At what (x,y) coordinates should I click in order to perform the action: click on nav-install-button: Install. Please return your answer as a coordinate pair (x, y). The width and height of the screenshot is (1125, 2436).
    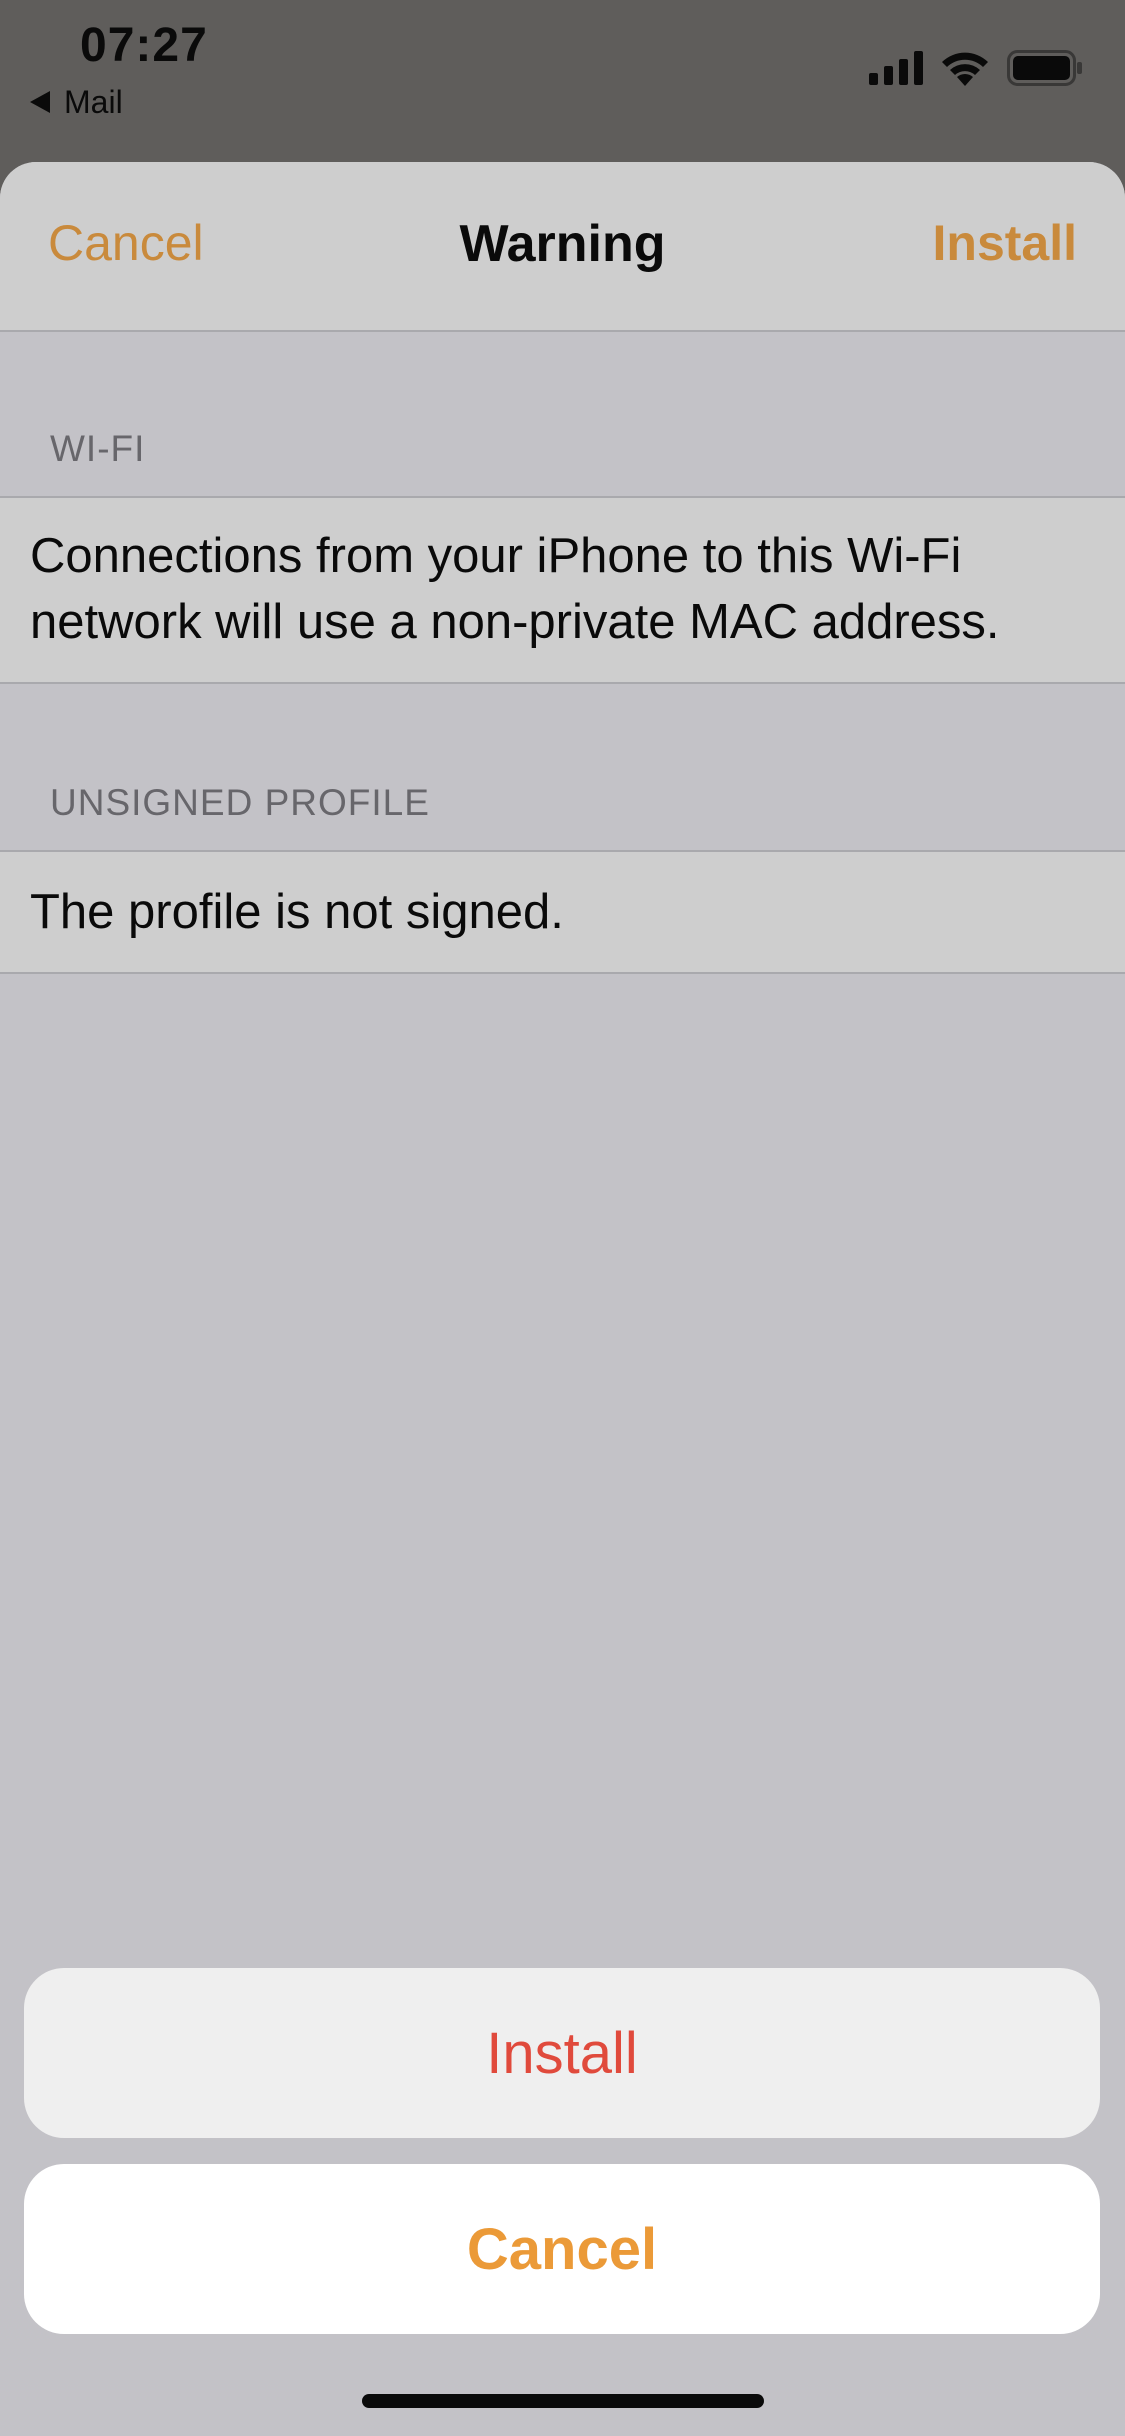
    Looking at the image, I should click on (1005, 243).